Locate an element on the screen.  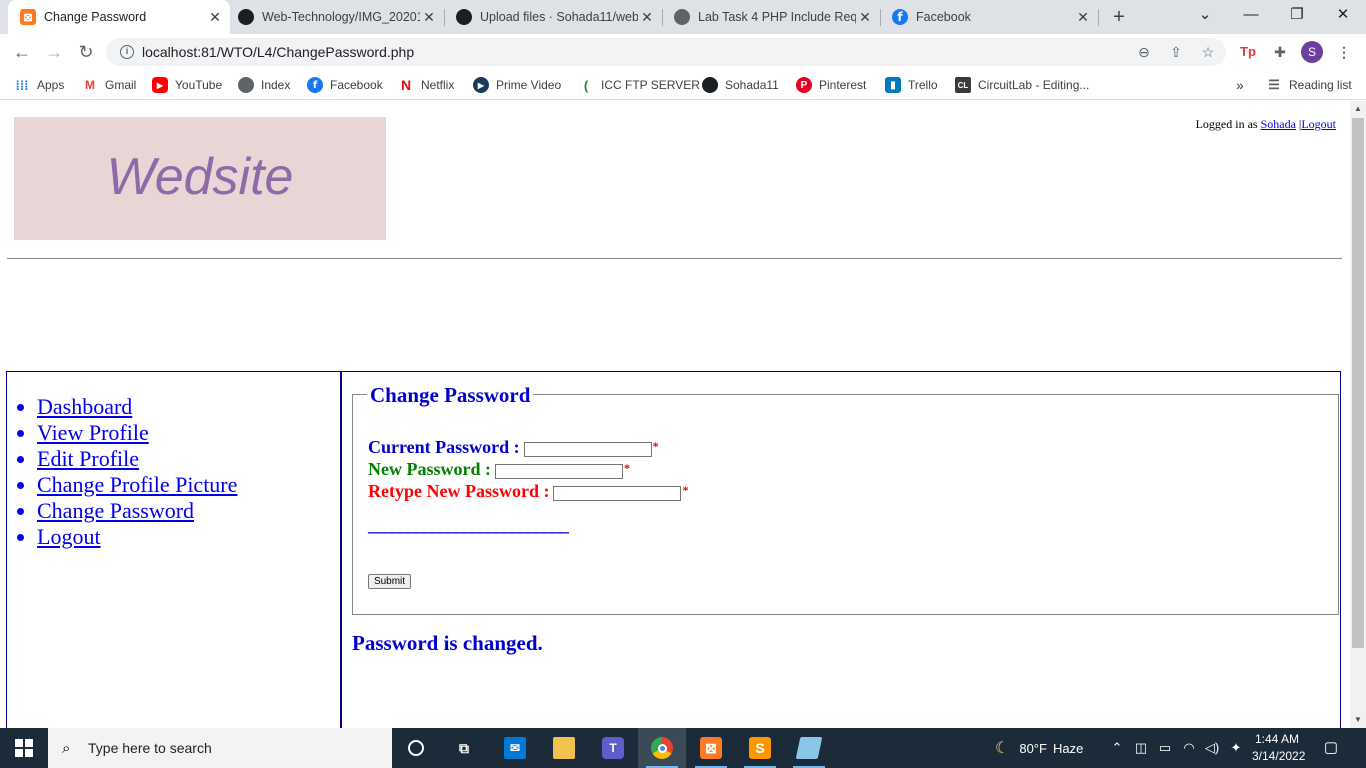
notepad-app is located at coordinates (809, 748).